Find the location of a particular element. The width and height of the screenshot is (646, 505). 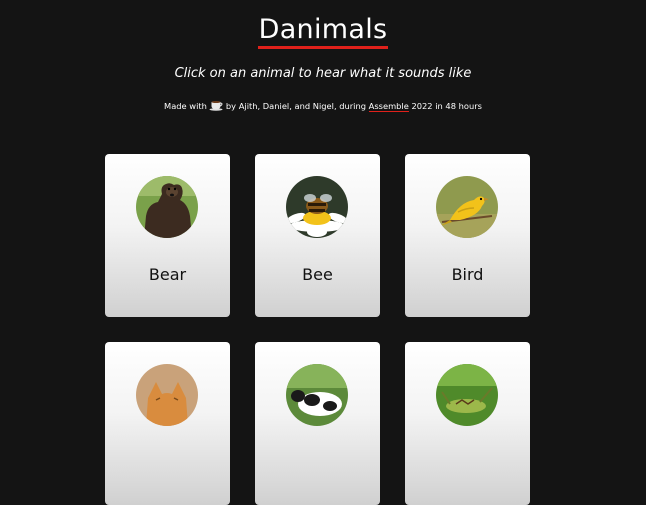

animal-card-grasshopper is located at coordinates (467, 423).